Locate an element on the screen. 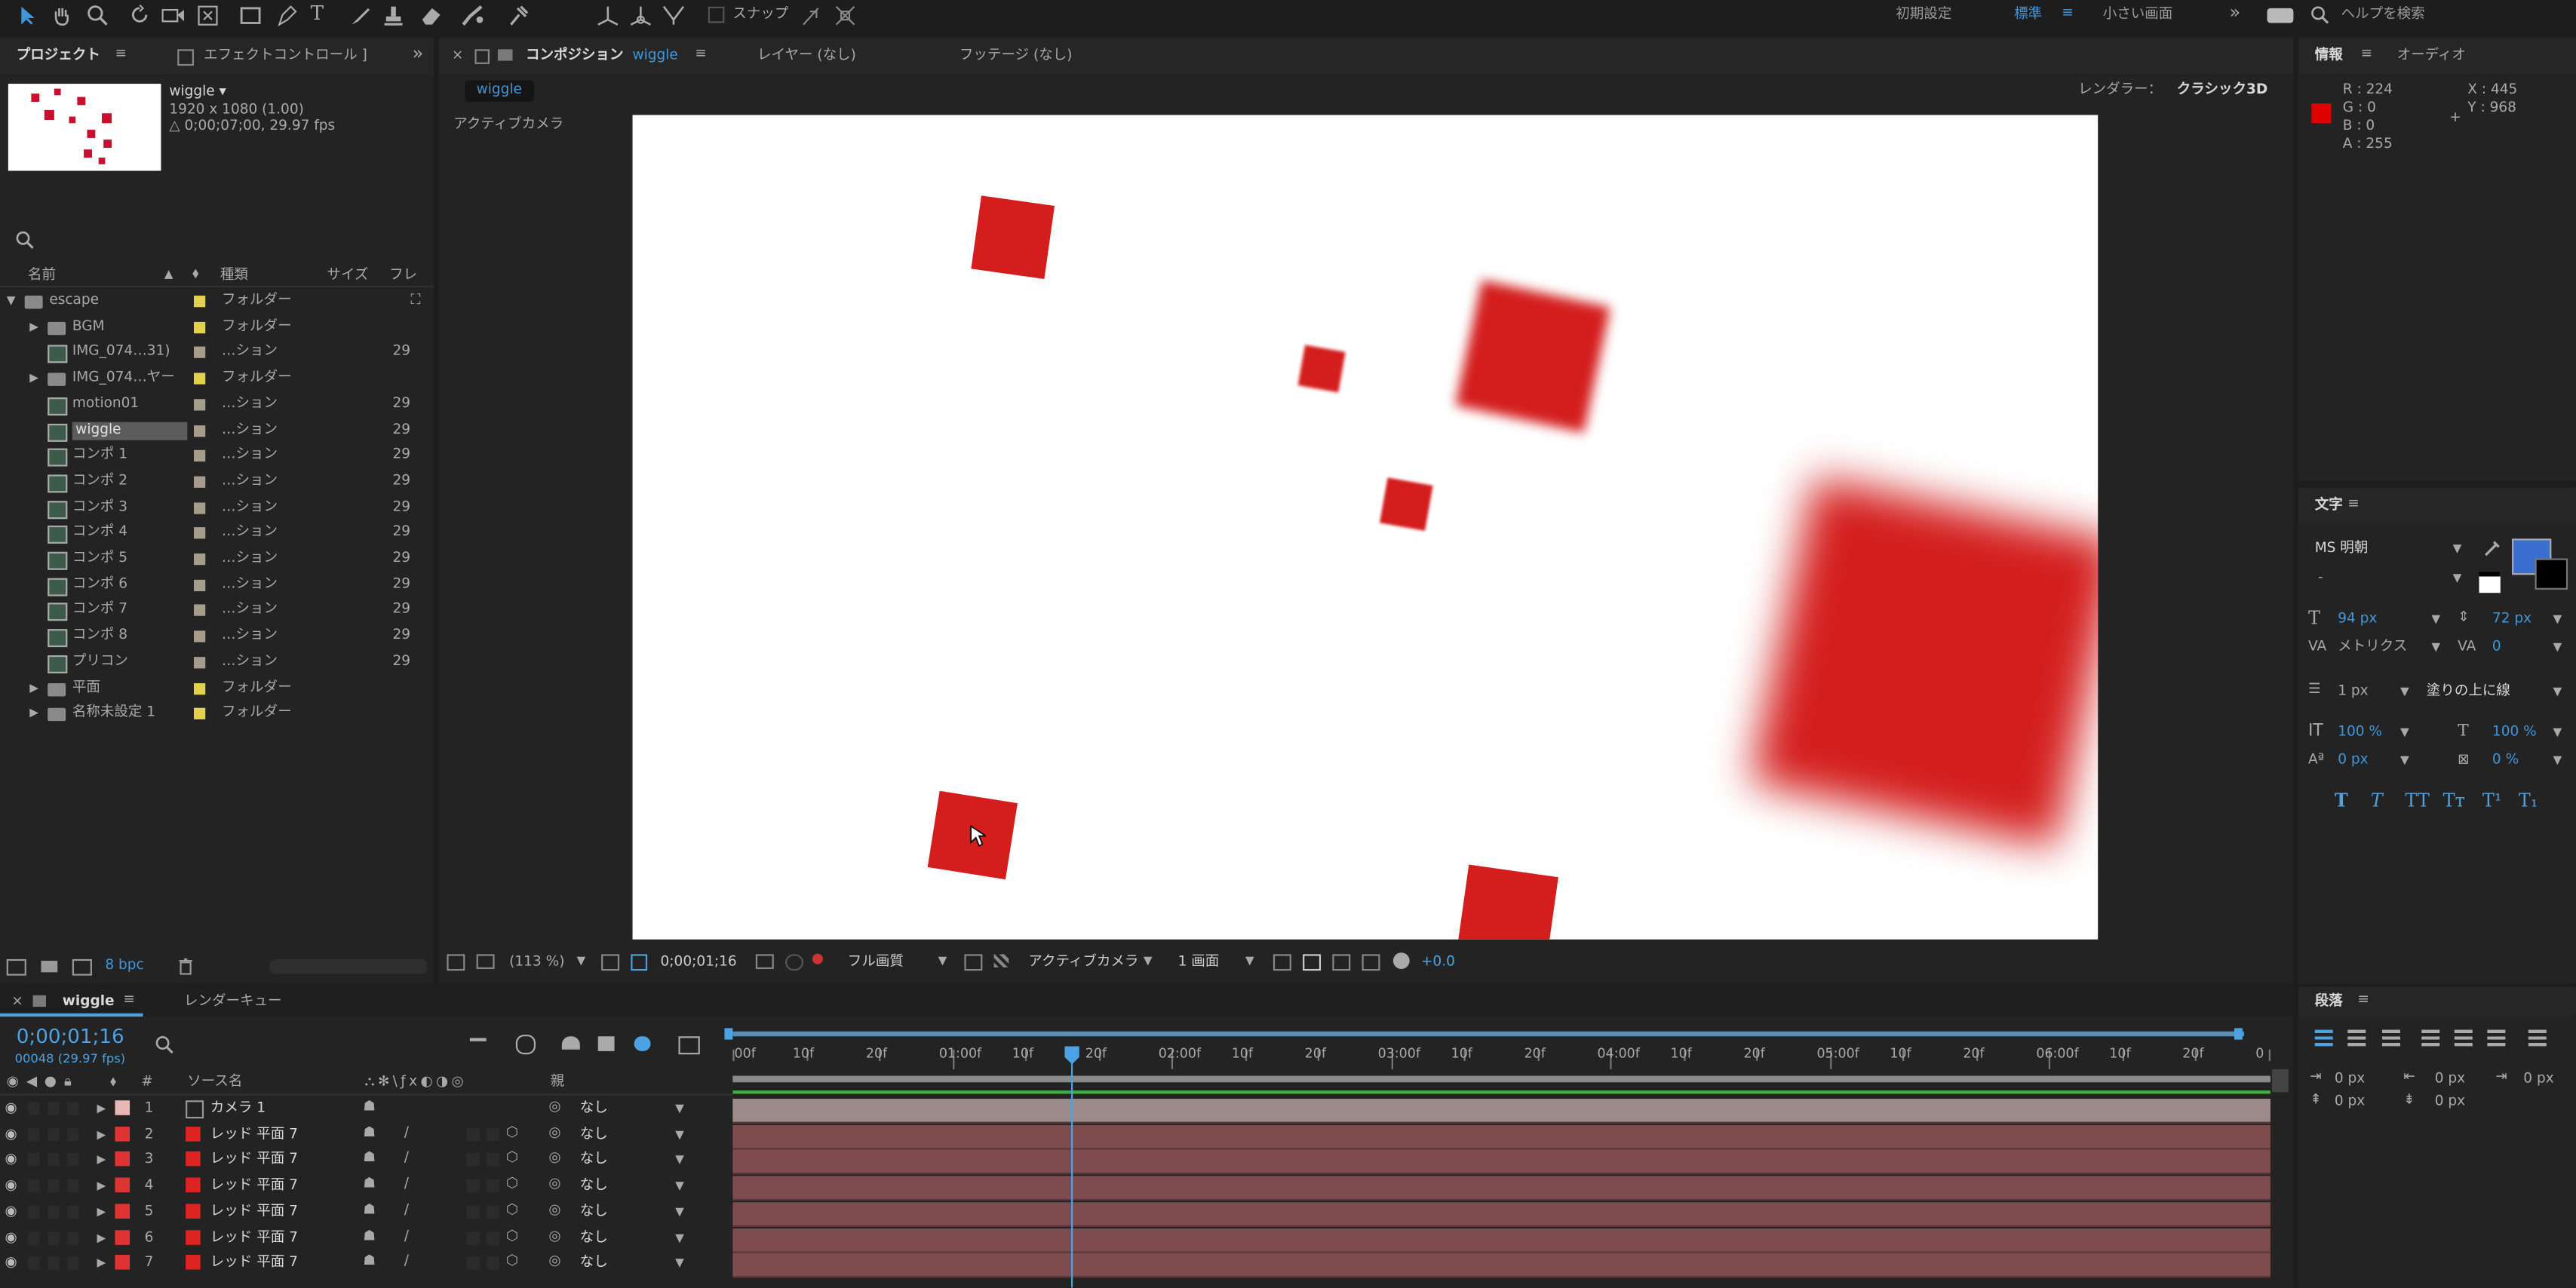  tab-composition: コンポジション is located at coordinates (575, 57).